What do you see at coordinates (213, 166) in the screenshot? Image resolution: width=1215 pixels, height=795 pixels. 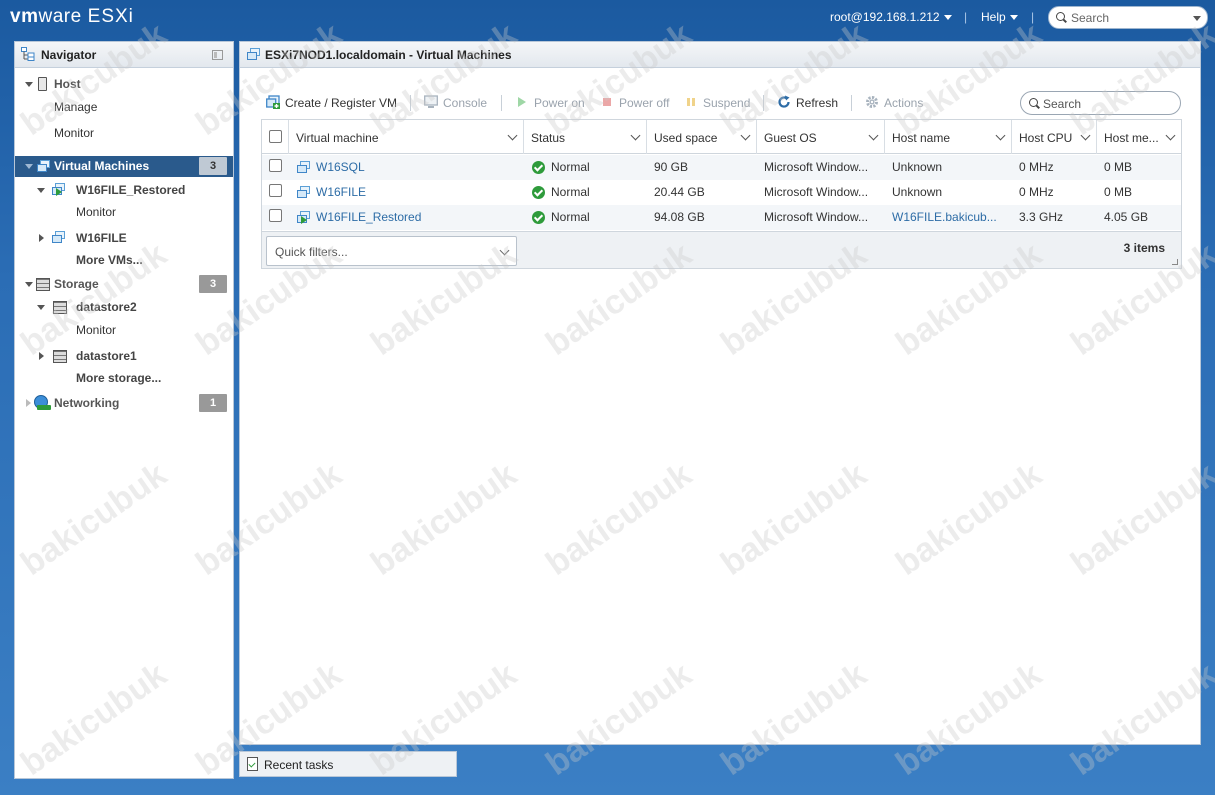 I see `vm-count-badge: 3` at bounding box center [213, 166].